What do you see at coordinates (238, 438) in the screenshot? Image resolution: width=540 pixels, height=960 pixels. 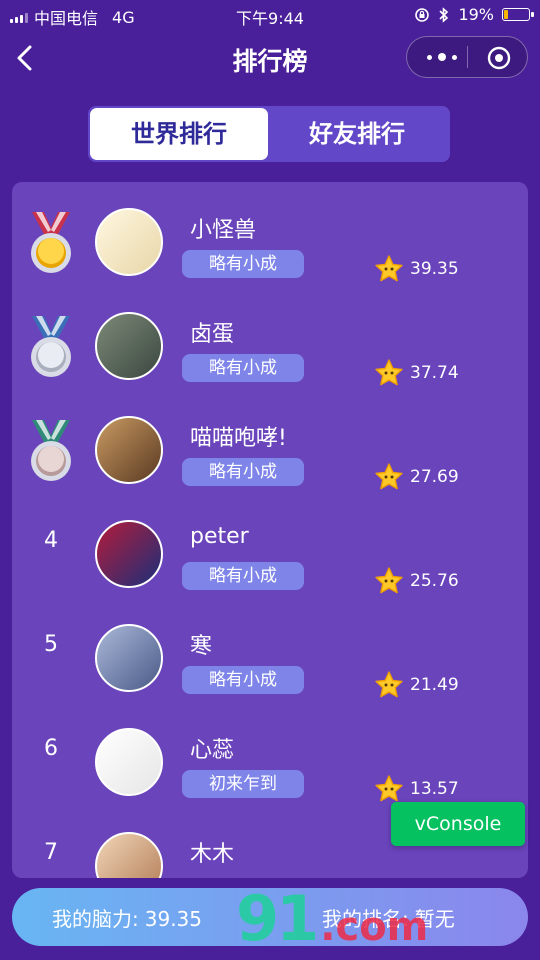 I see `player-name: 喵喵咆哮!` at bounding box center [238, 438].